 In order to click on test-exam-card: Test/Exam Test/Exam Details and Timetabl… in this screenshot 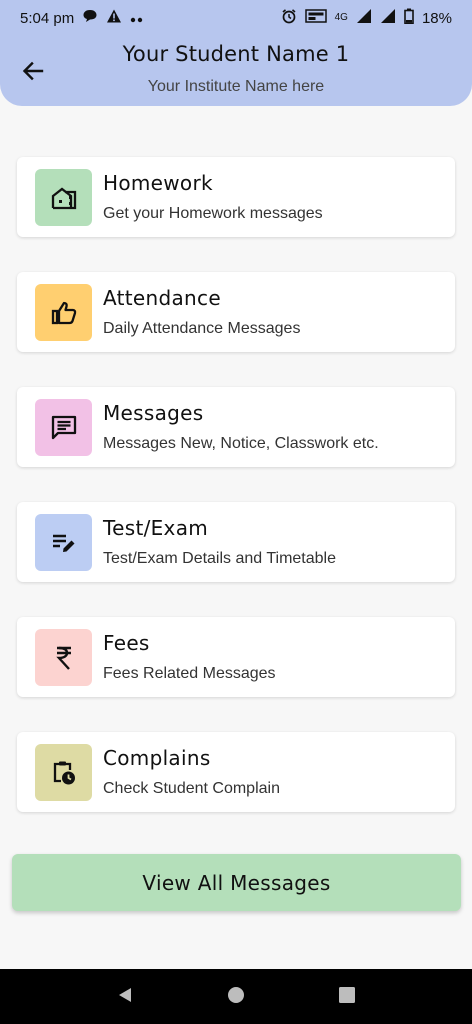, I will do `click(236, 542)`.